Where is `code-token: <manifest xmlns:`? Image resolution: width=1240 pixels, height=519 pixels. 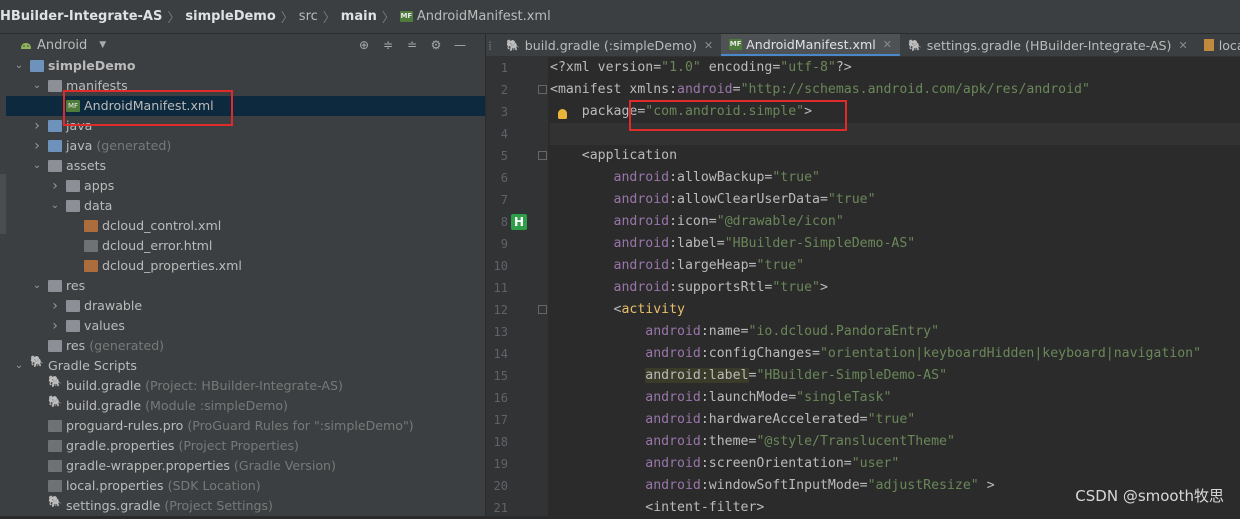 code-token: <manifest xmlns: is located at coordinates (614, 89).